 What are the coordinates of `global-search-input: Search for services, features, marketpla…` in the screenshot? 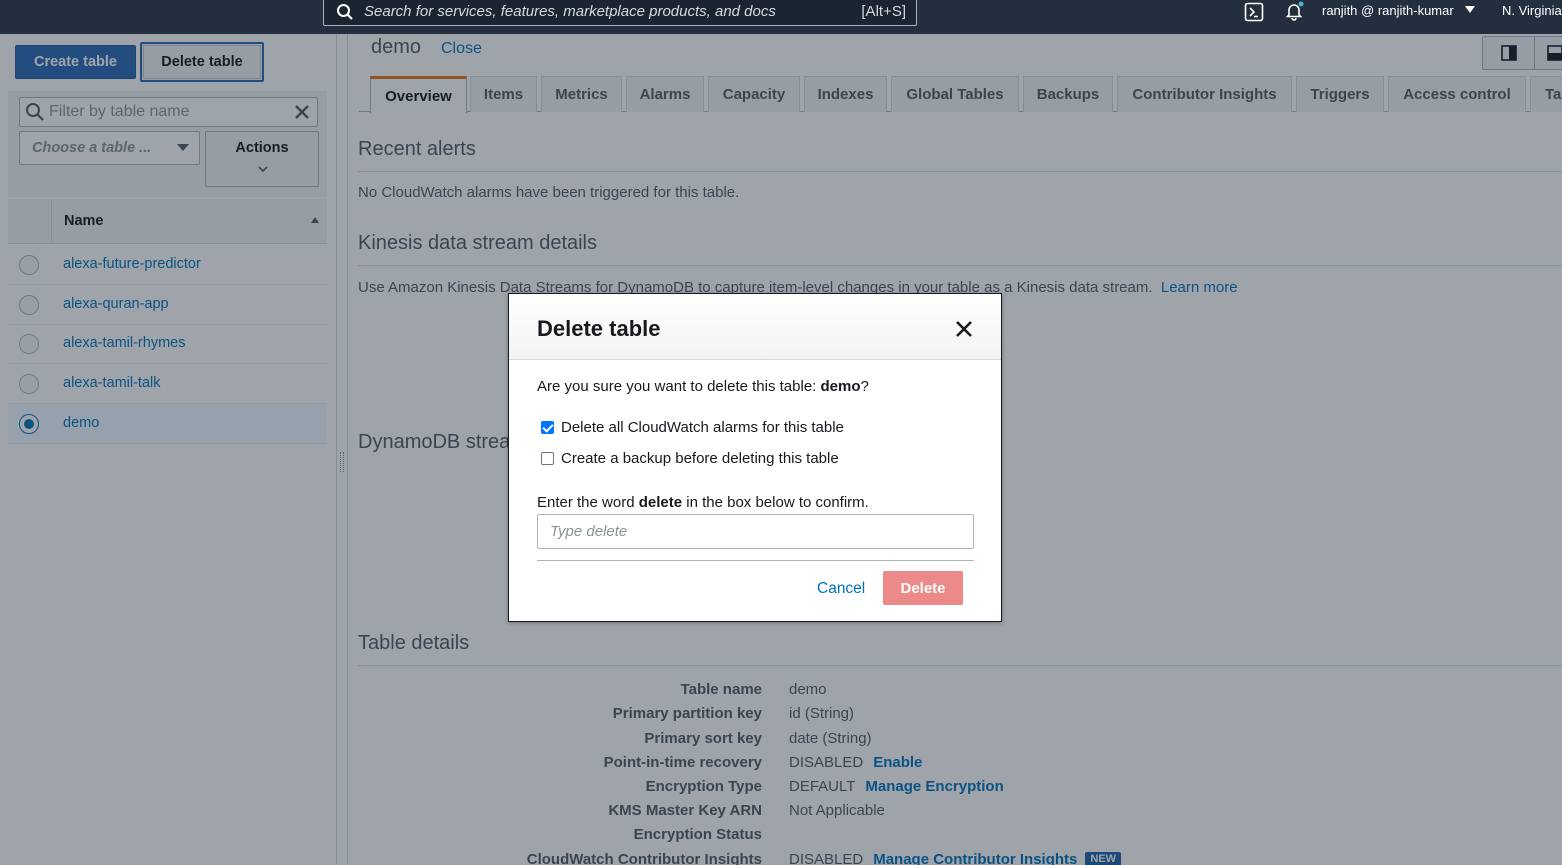 It's located at (620, 13).